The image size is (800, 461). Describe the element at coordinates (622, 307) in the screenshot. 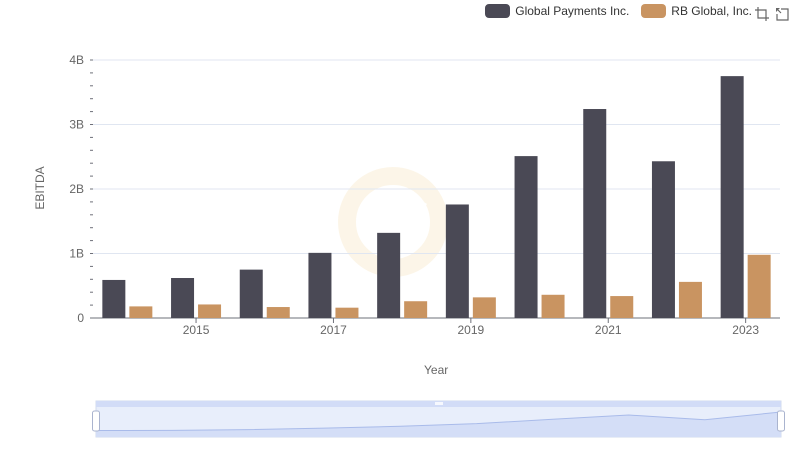

I see `bar-rb-global-2021` at that location.